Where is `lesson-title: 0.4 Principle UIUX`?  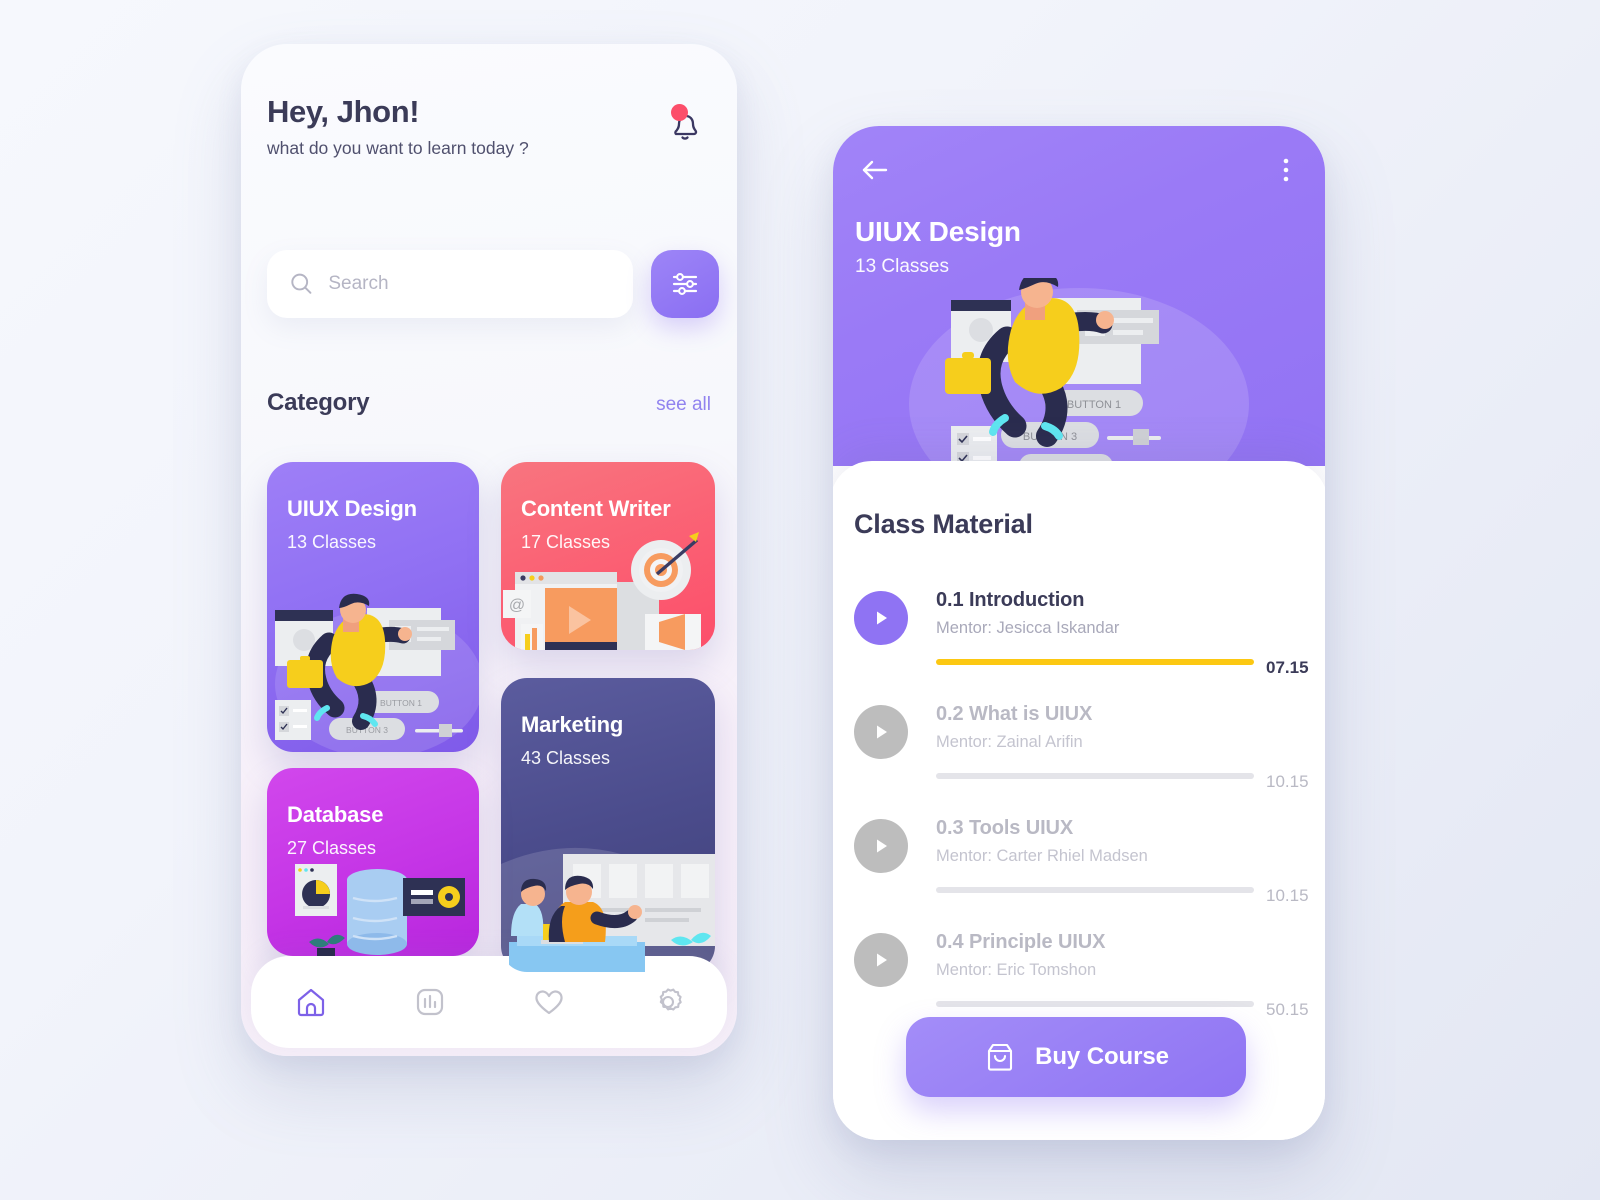
lesson-title: 0.4 Principle UIUX is located at coordinates (1021, 942).